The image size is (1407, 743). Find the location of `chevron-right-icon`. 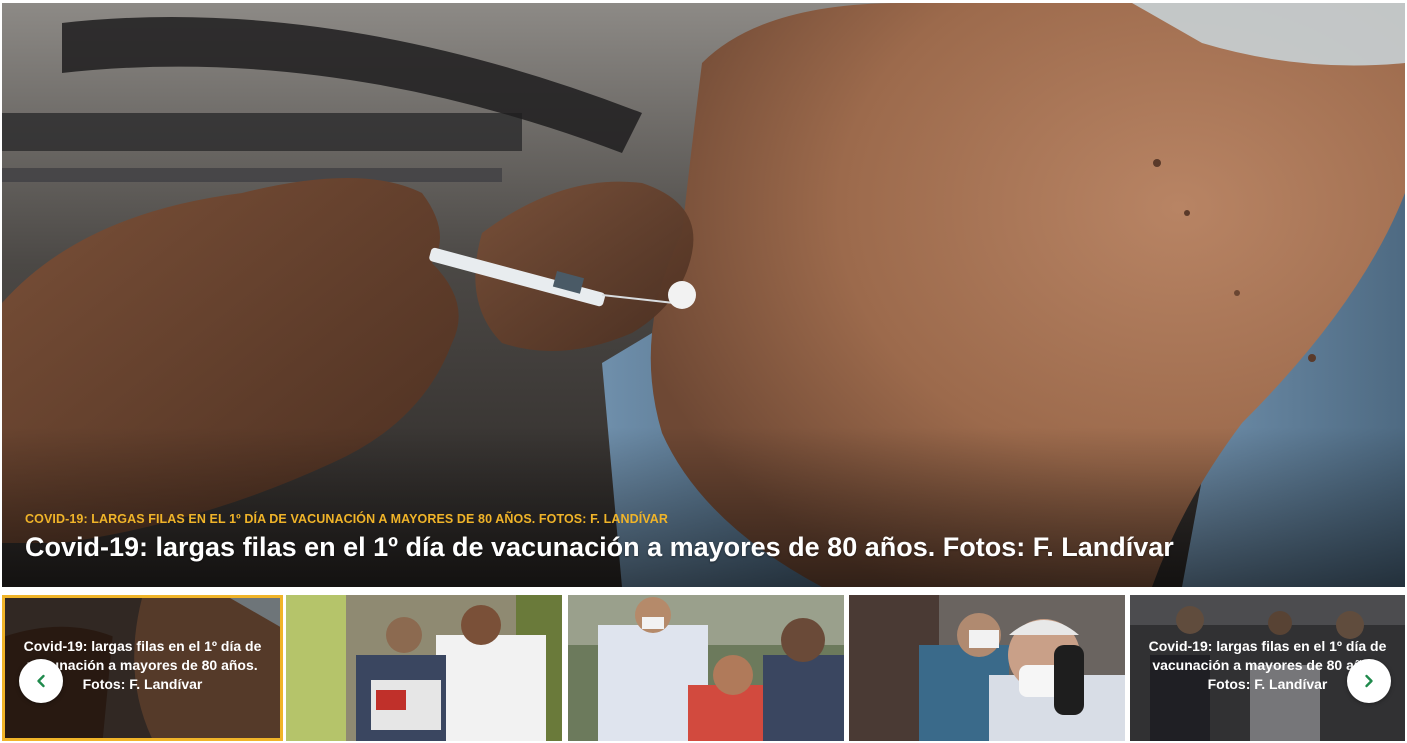

chevron-right-icon is located at coordinates (1369, 681).